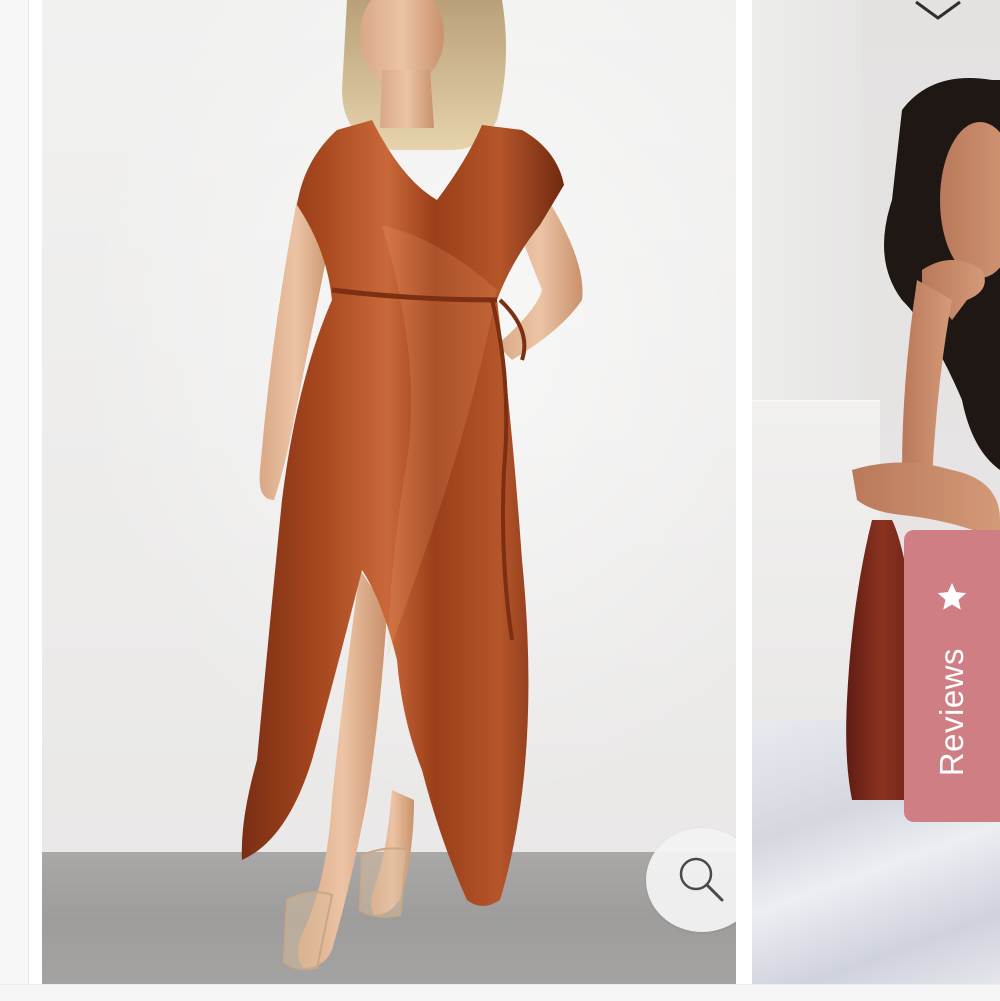 Image resolution: width=1000 pixels, height=1001 pixels. What do you see at coordinates (952, 596) in the screenshot?
I see `star-icon` at bounding box center [952, 596].